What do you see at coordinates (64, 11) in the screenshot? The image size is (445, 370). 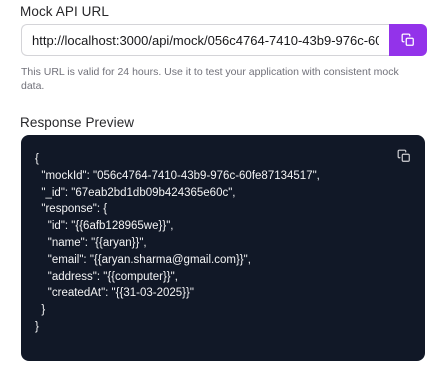 I see `mock-api-url-label: Mock API URL` at bounding box center [64, 11].